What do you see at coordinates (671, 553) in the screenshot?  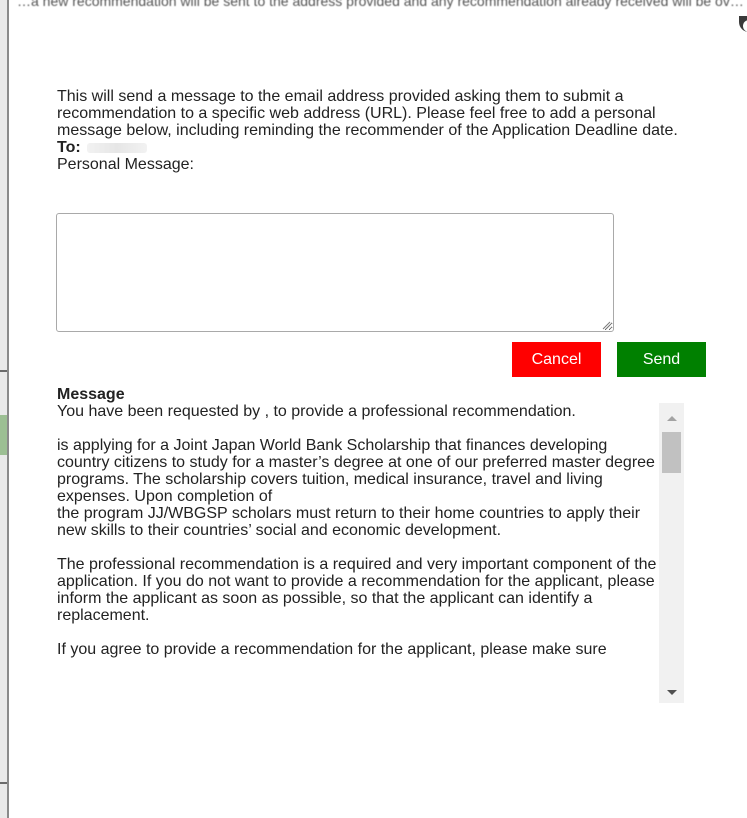 I see `message-scrollbar` at bounding box center [671, 553].